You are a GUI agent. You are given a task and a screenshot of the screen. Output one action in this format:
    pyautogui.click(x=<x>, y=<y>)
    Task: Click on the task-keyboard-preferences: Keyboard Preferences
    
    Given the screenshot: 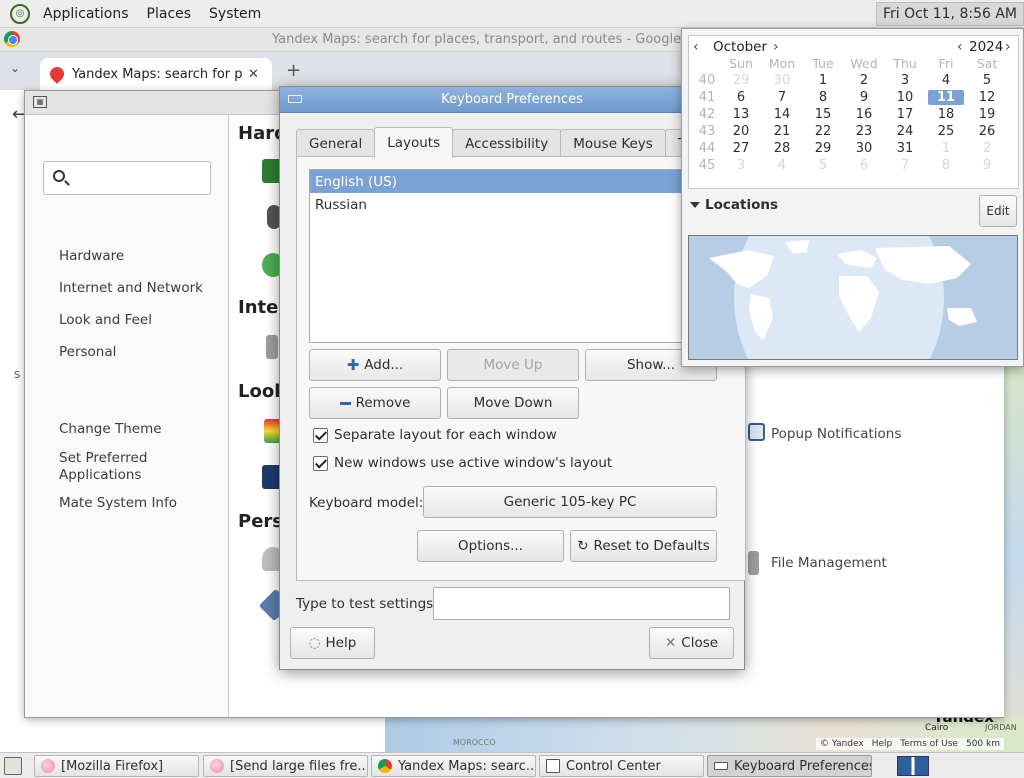 What is the action you would take?
    pyautogui.click(x=789, y=766)
    